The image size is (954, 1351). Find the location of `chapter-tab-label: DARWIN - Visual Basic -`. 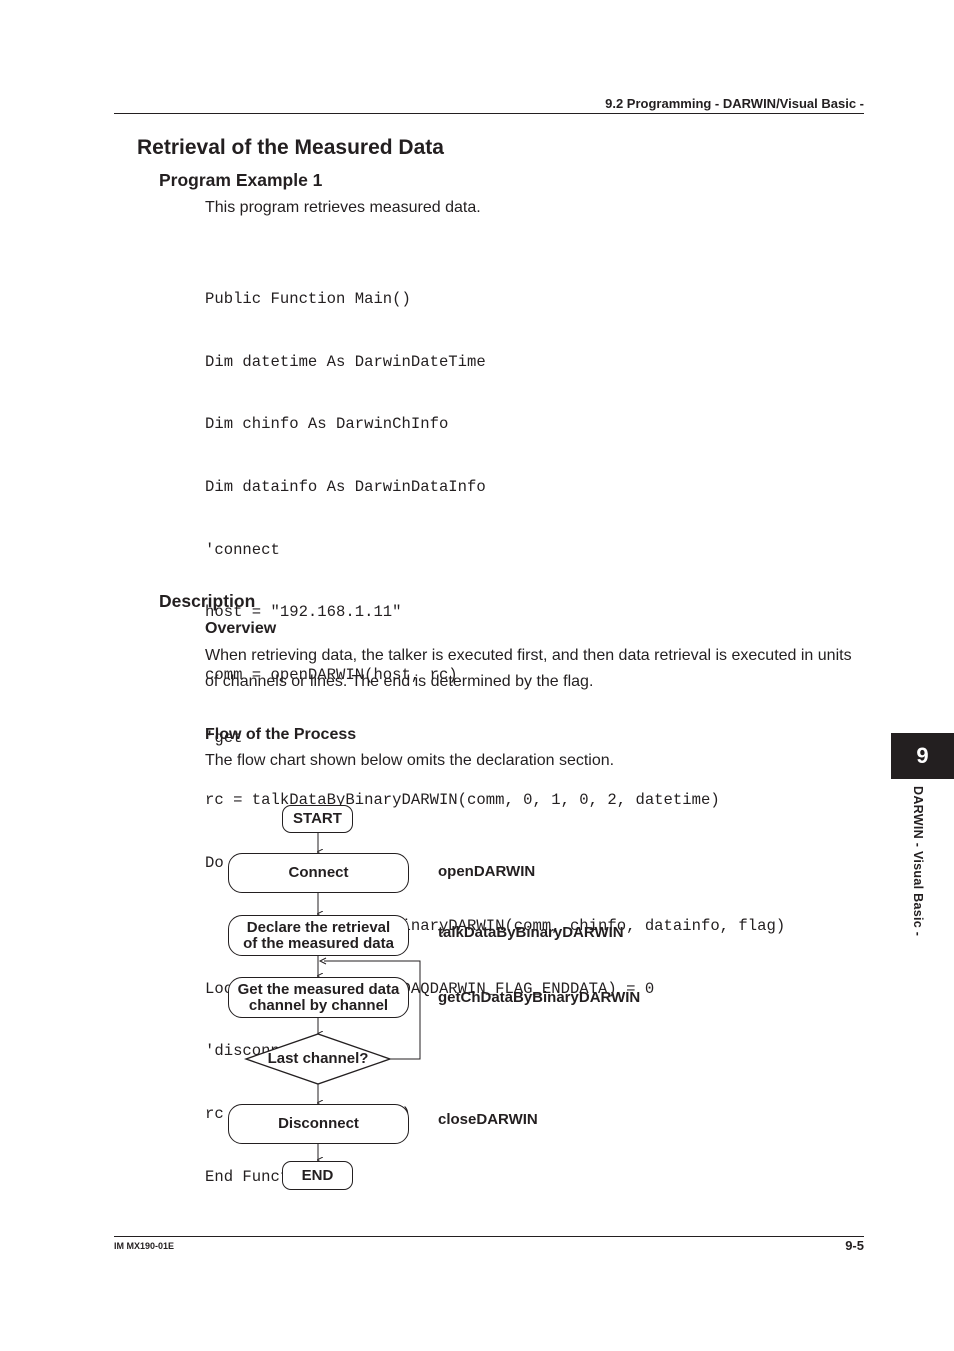

chapter-tab-label: DARWIN - Visual Basic - is located at coordinates (918, 861).